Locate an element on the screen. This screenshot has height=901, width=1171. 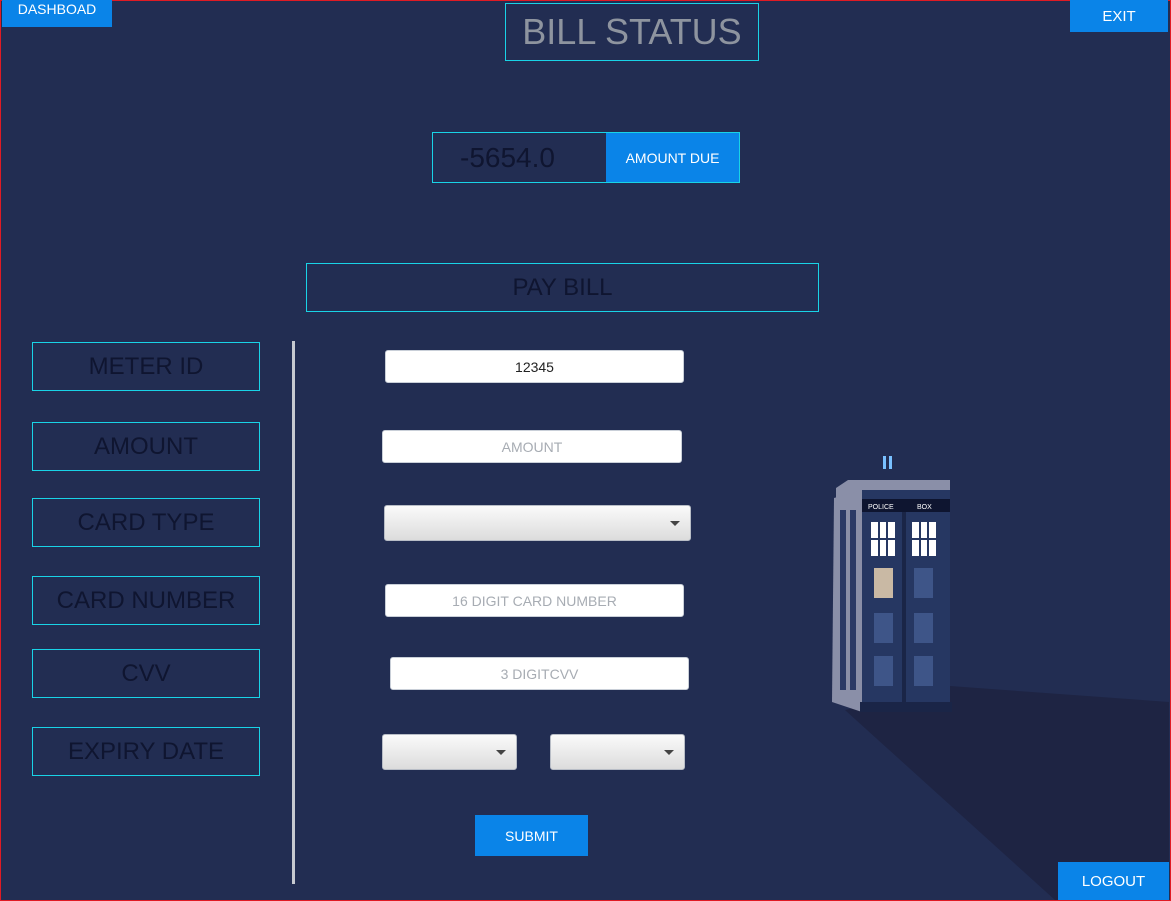
logout-button: LOGOUT is located at coordinates (1113, 881).